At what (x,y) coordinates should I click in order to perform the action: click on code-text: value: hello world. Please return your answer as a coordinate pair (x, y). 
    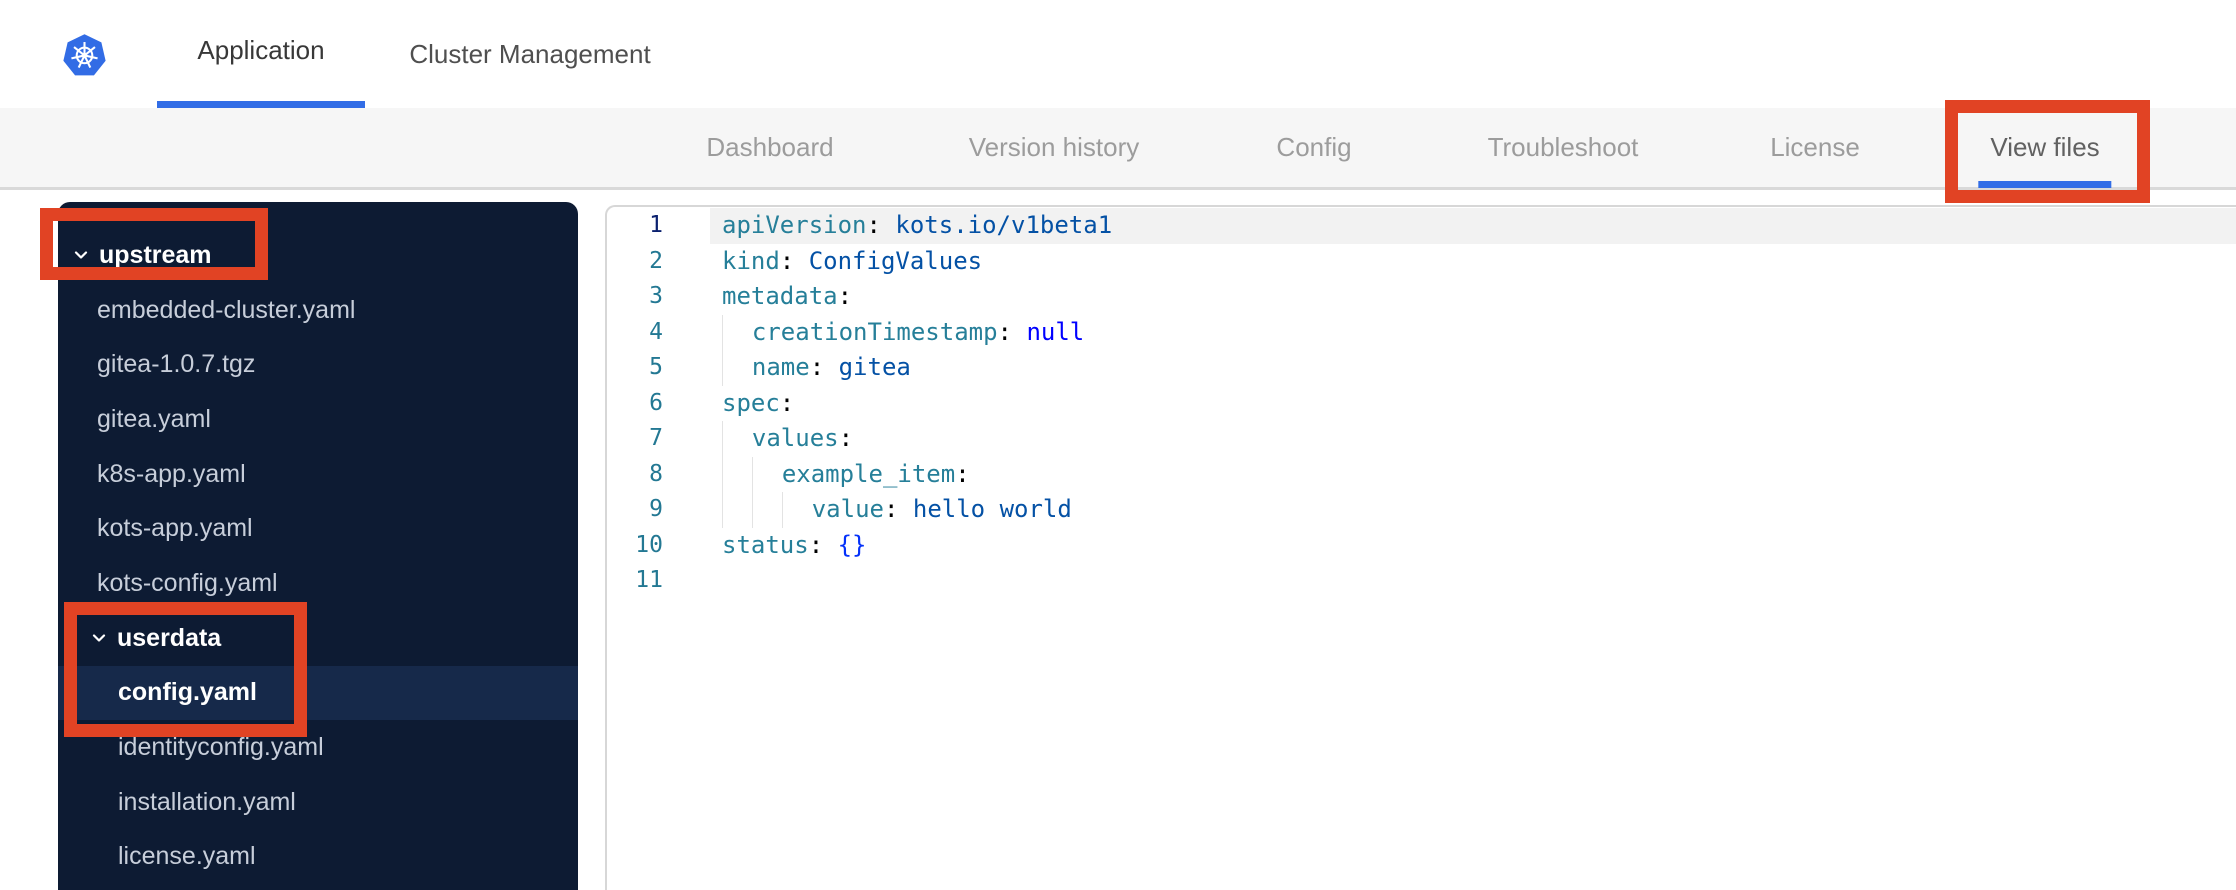
    Looking at the image, I should click on (1473, 510).